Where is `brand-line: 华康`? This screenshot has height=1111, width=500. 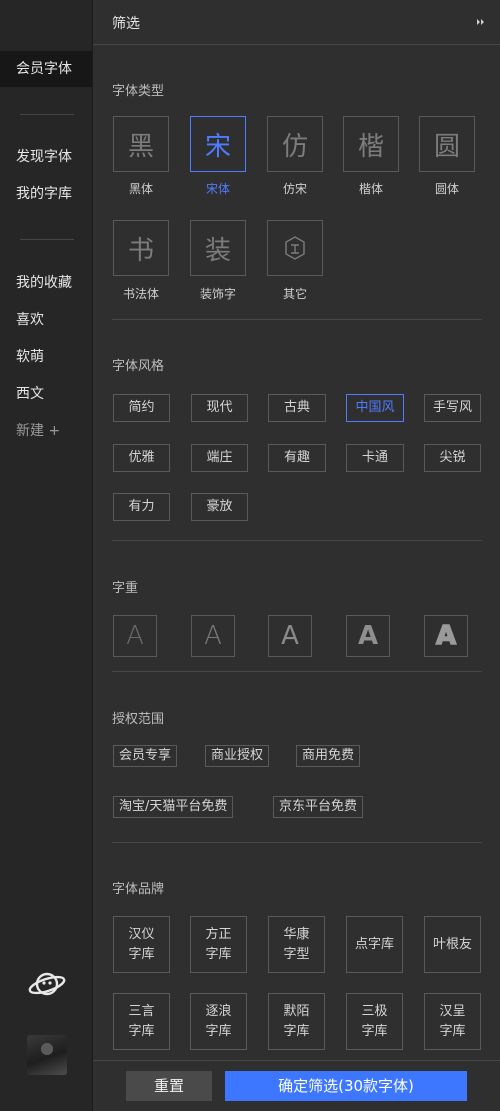 brand-line: 华康 is located at coordinates (296, 934).